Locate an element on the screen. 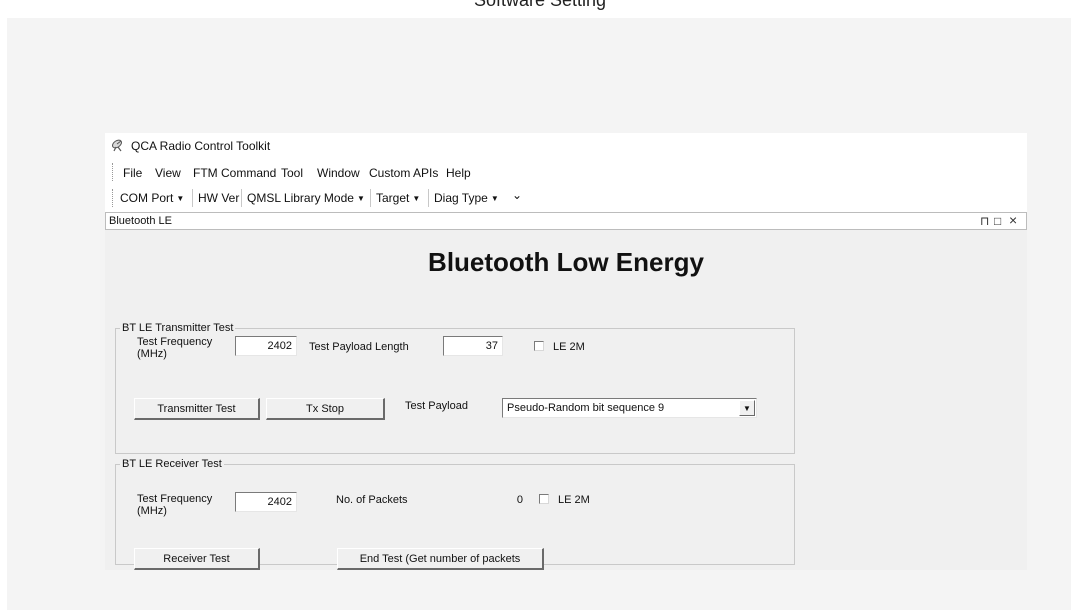  menu-help: Help is located at coordinates (458, 173).